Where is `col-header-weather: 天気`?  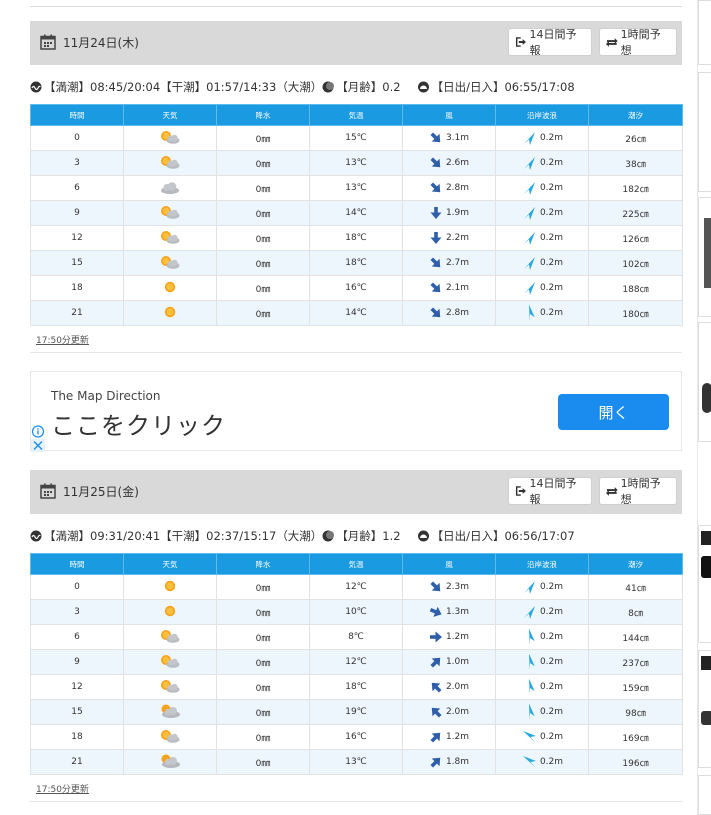
col-header-weather: 天気 is located at coordinates (170, 564).